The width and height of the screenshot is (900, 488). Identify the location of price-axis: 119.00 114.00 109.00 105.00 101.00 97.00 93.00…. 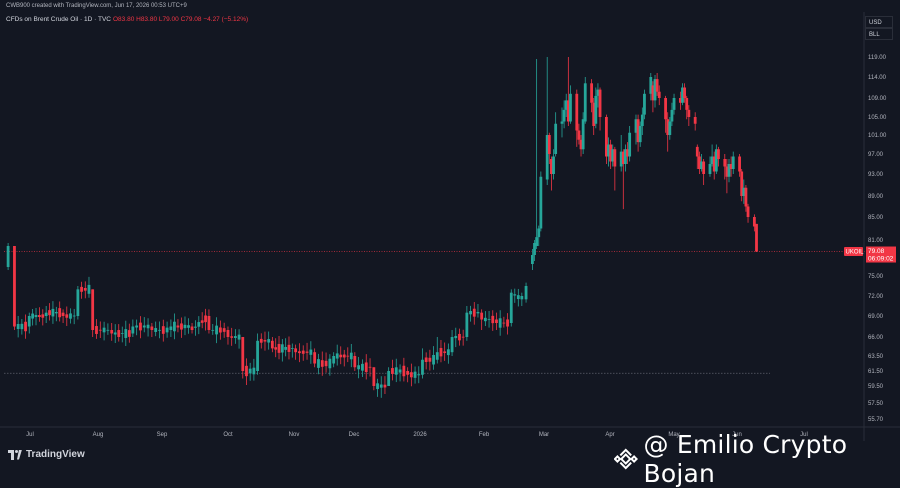
(875, 226).